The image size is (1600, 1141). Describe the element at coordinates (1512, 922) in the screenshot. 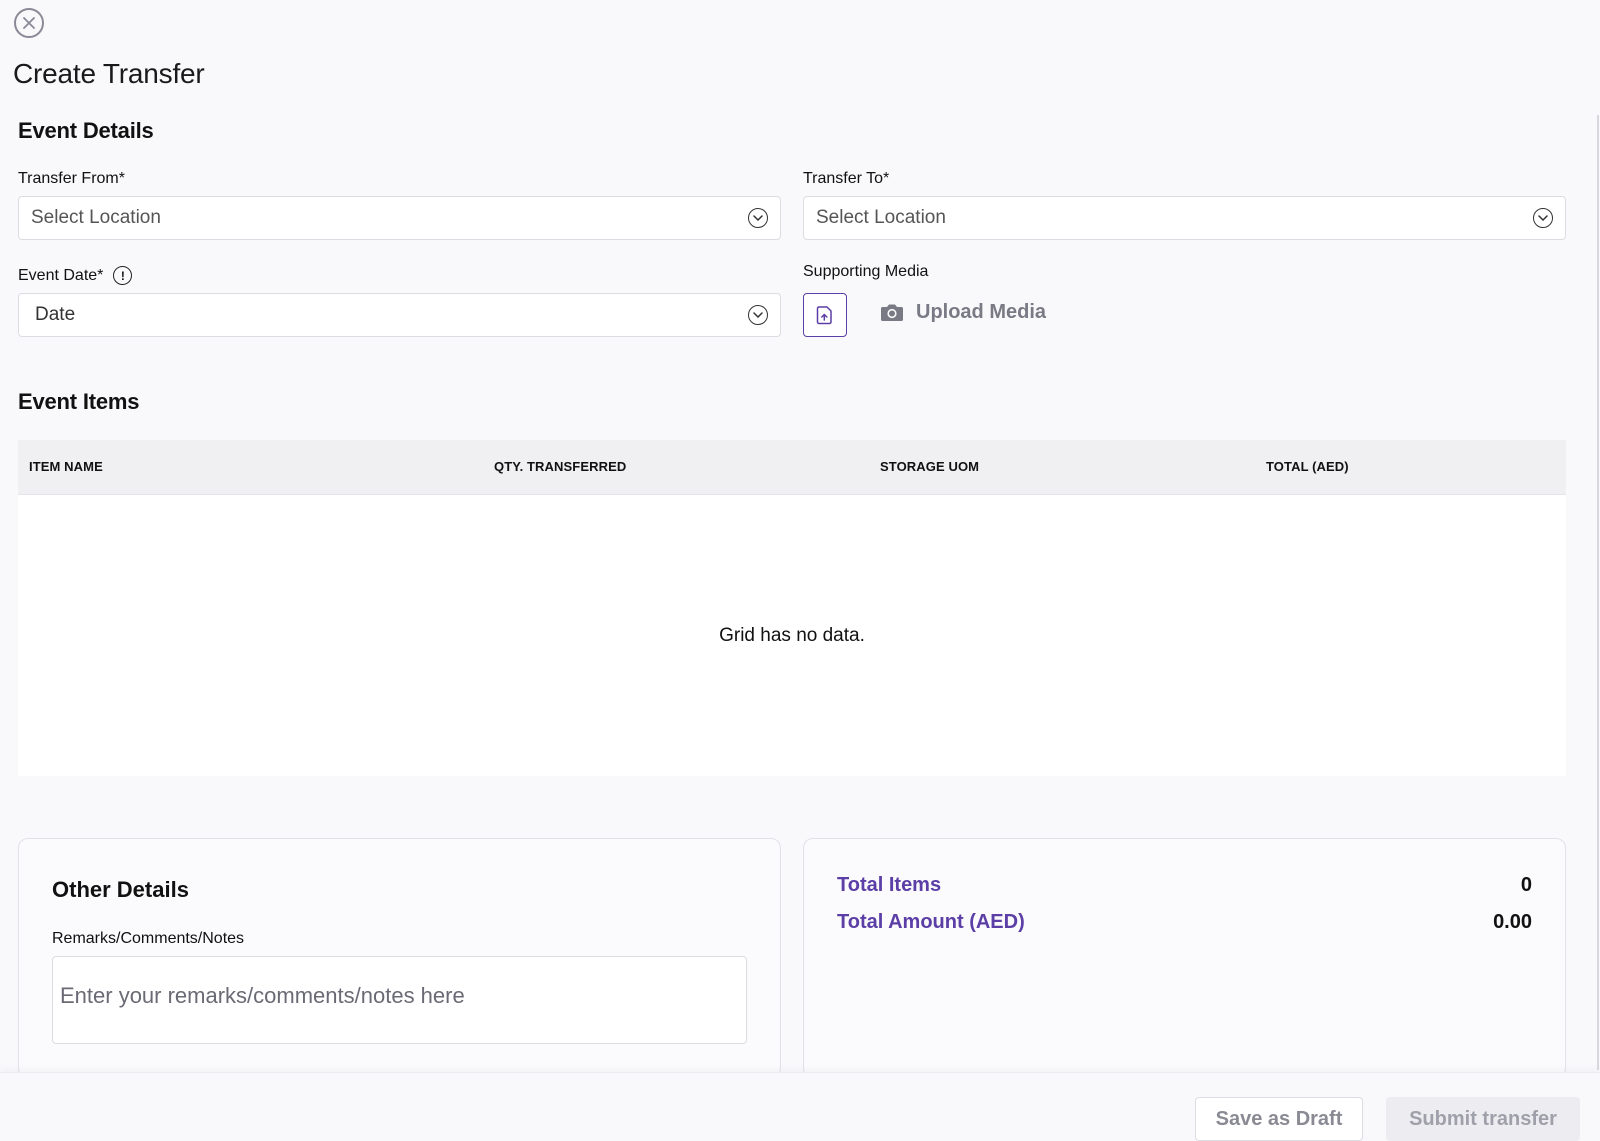

I see `total-amount-value: 0.00` at that location.